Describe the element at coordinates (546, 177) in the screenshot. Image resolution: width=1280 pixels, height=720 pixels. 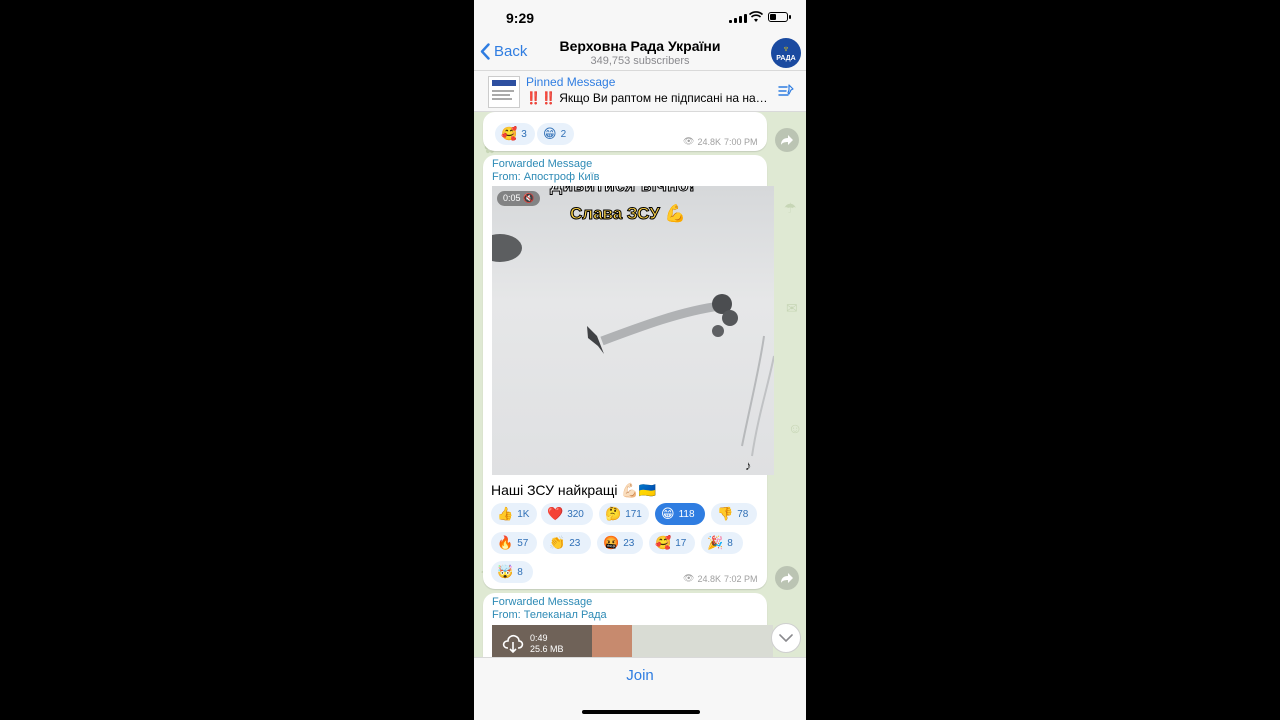
I see `forward-source: From: Апостроф Київ` at that location.